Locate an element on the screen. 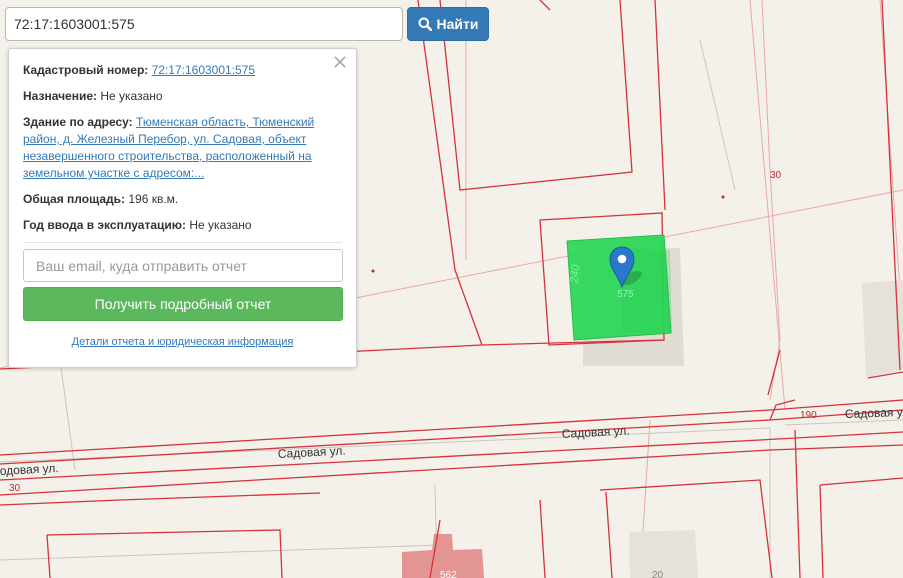 The width and height of the screenshot is (903, 578). search-input is located at coordinates (204, 24).